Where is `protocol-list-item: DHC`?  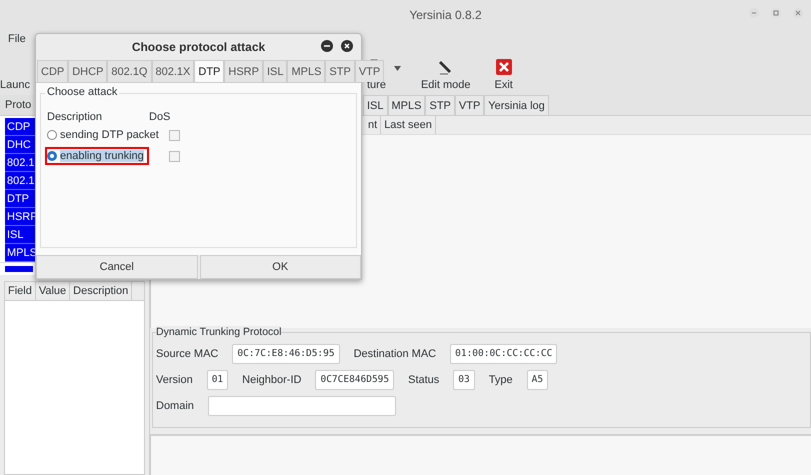 protocol-list-item: DHC is located at coordinates (20, 145).